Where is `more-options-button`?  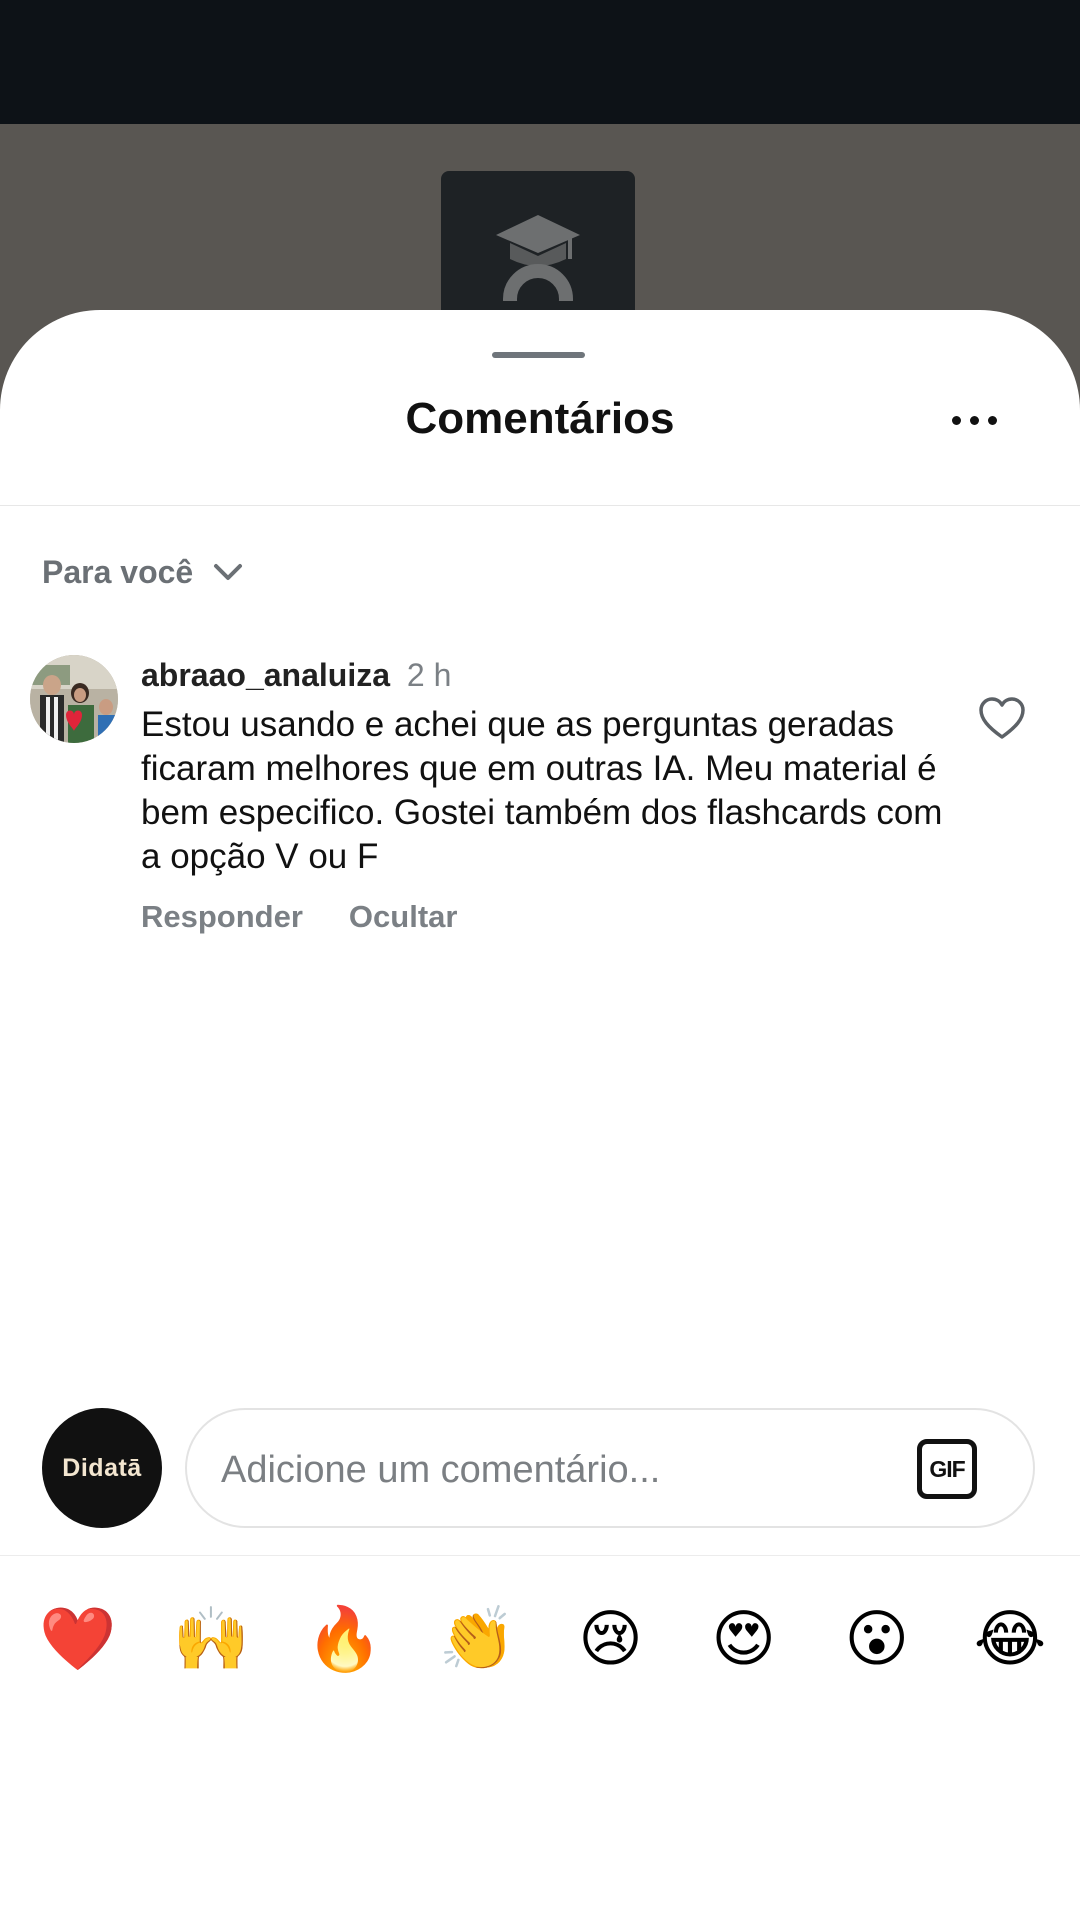
more-options-button is located at coordinates (974, 420).